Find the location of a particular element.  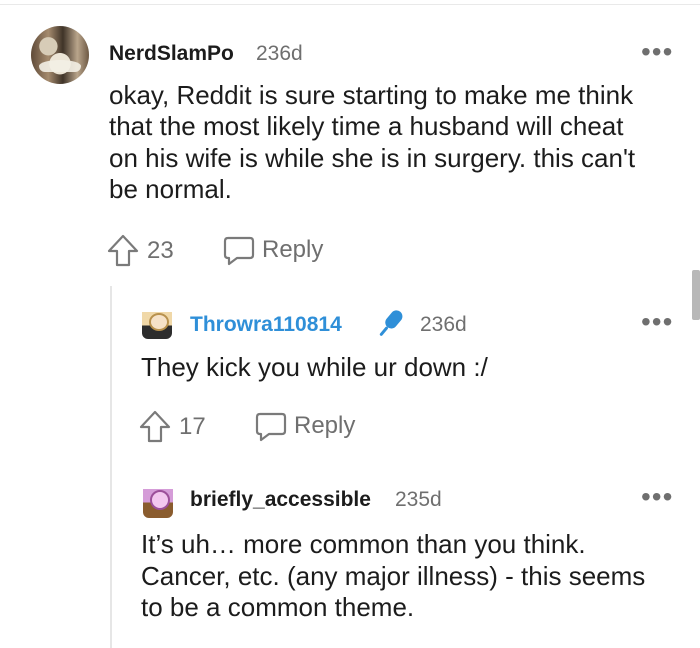

top-divider is located at coordinates (350, 4).